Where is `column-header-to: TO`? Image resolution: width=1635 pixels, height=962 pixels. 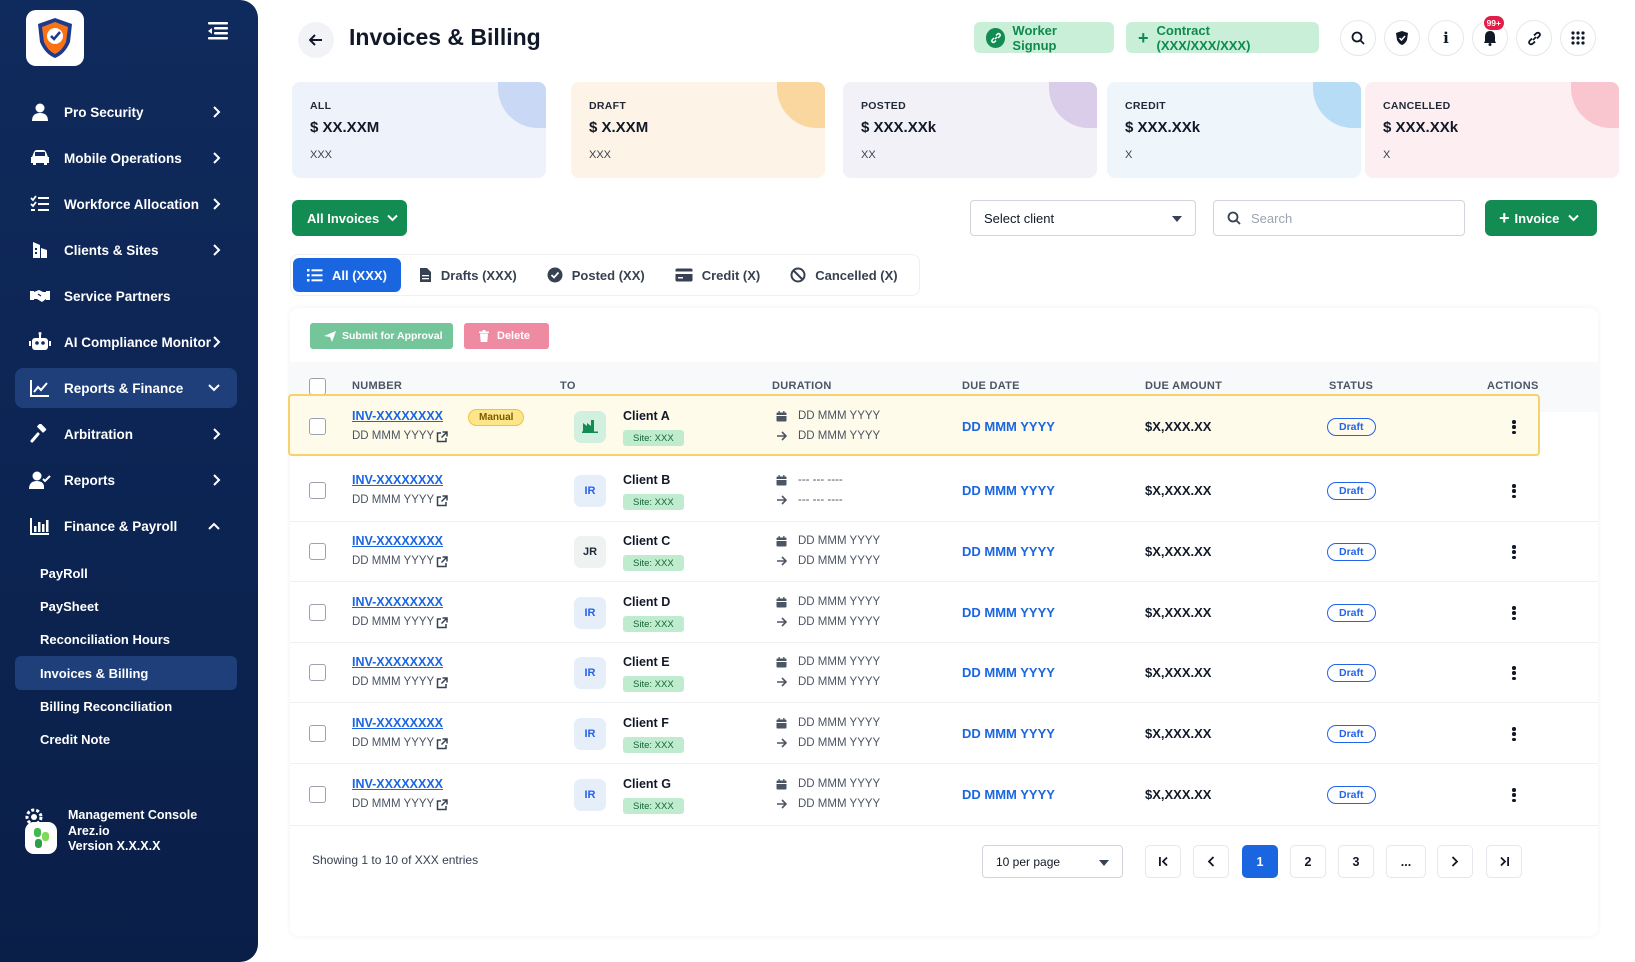 column-header-to: TO is located at coordinates (568, 386).